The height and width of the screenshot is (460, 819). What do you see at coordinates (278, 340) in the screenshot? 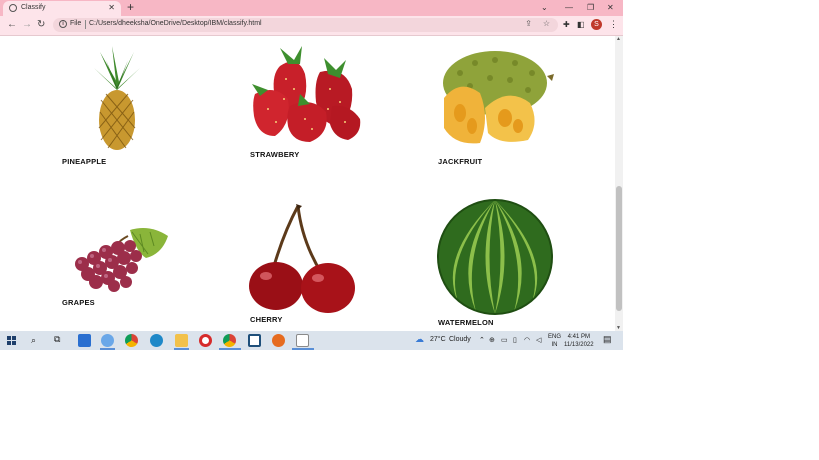
I see `app-orange-icon` at bounding box center [278, 340].